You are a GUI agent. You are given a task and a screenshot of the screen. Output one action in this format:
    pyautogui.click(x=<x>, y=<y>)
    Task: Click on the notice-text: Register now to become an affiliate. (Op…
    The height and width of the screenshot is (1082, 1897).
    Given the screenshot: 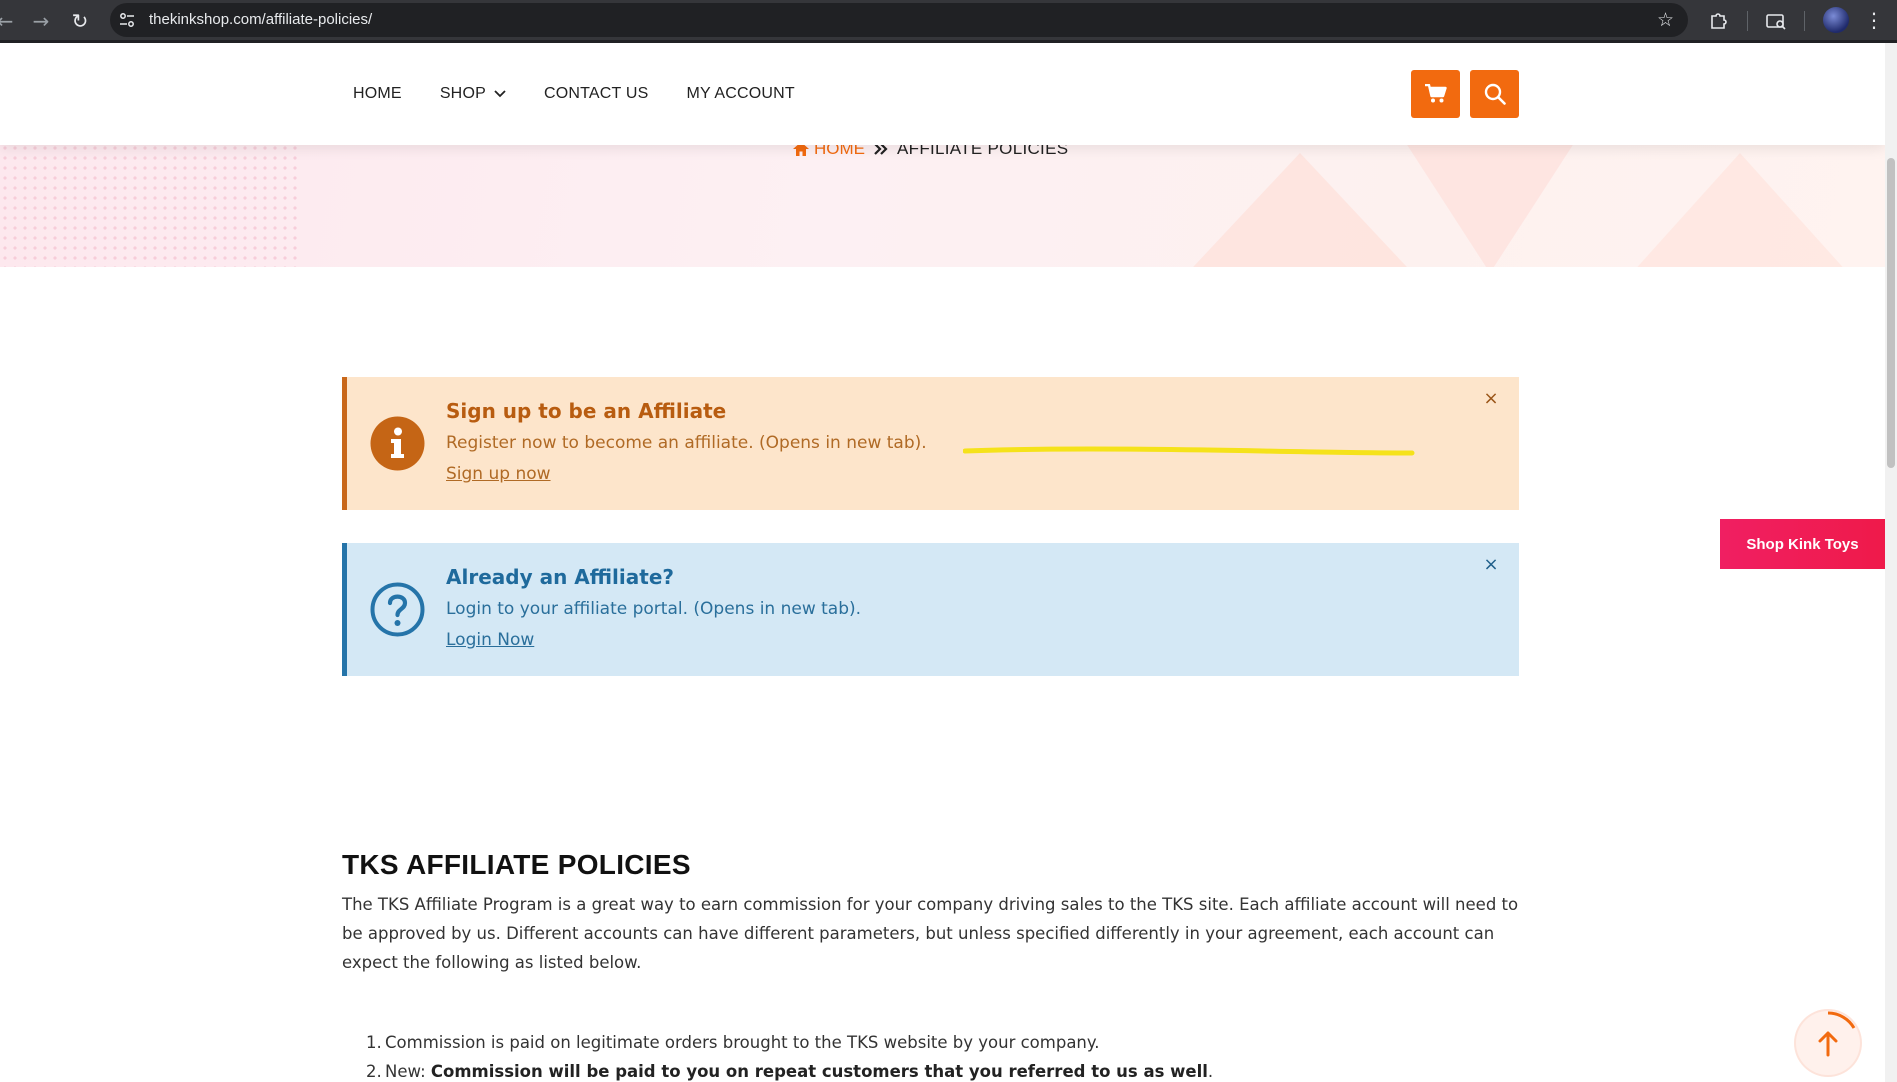 What is the action you would take?
    pyautogui.click(x=686, y=443)
    